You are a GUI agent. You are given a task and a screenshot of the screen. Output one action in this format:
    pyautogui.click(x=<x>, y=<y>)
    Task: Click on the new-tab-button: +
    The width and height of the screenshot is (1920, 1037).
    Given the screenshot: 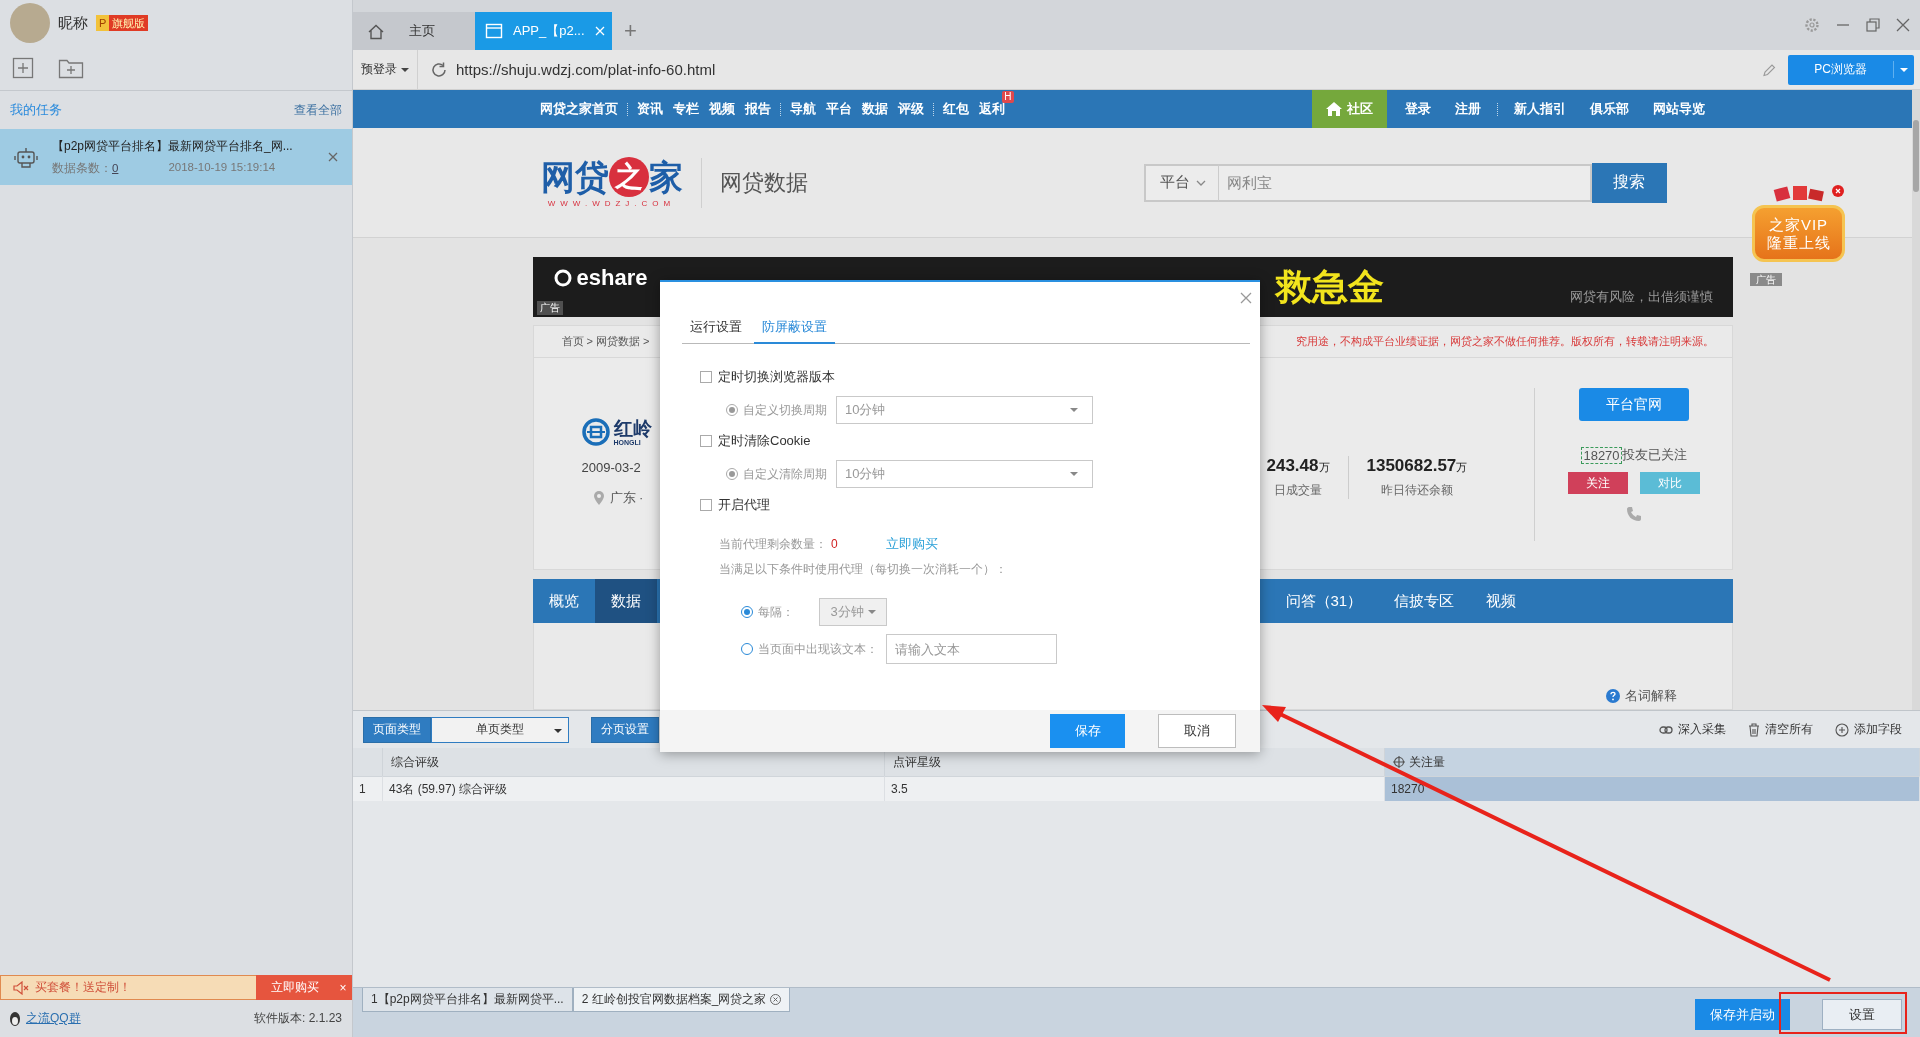 What is the action you would take?
    pyautogui.click(x=630, y=31)
    